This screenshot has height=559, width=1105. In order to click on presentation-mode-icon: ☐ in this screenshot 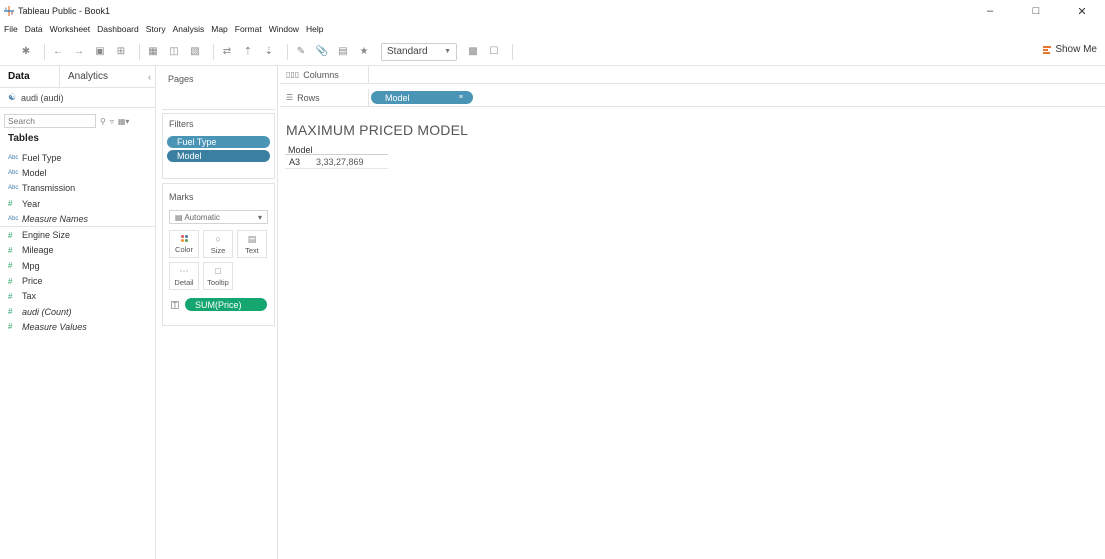, I will do `click(494, 52)`.